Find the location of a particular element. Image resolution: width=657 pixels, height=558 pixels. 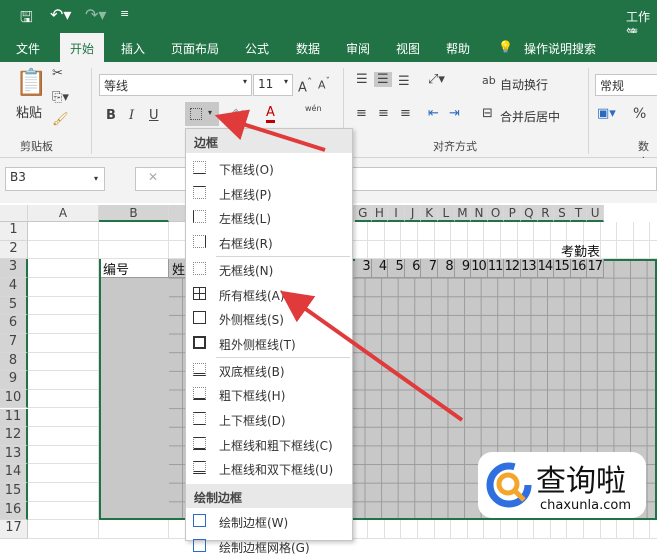

menu-item-label: 绘制边框网格(G) is located at coordinates (264, 547).